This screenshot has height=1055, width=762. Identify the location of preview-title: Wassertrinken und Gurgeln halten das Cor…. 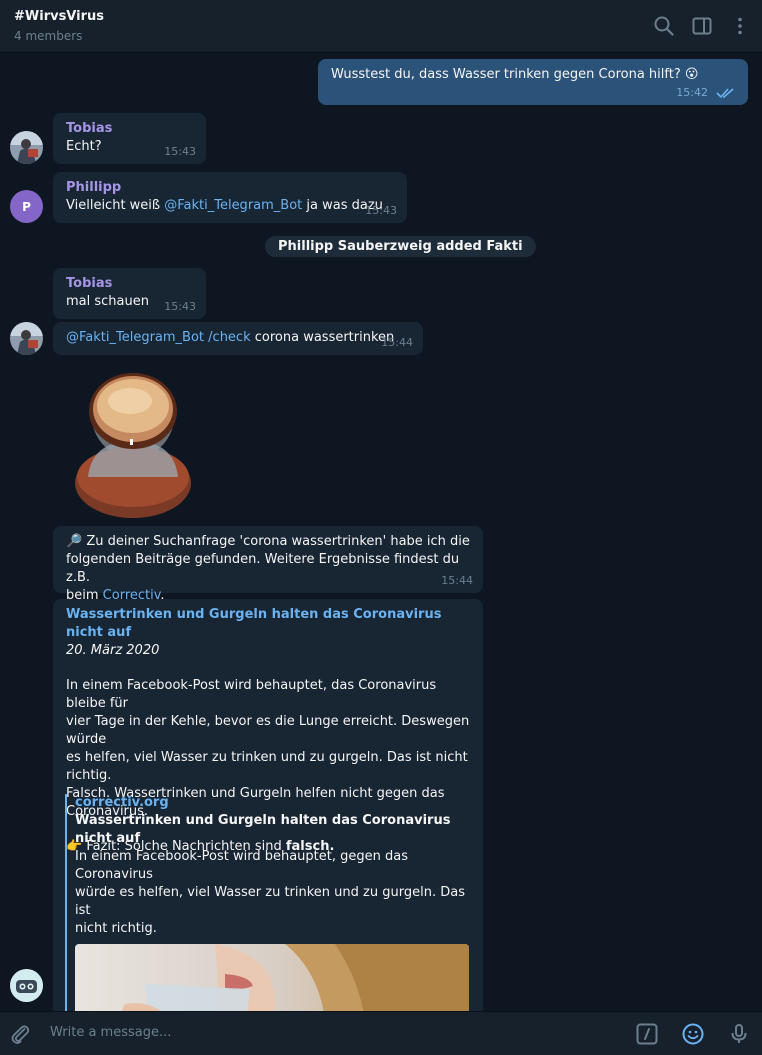
(263, 829).